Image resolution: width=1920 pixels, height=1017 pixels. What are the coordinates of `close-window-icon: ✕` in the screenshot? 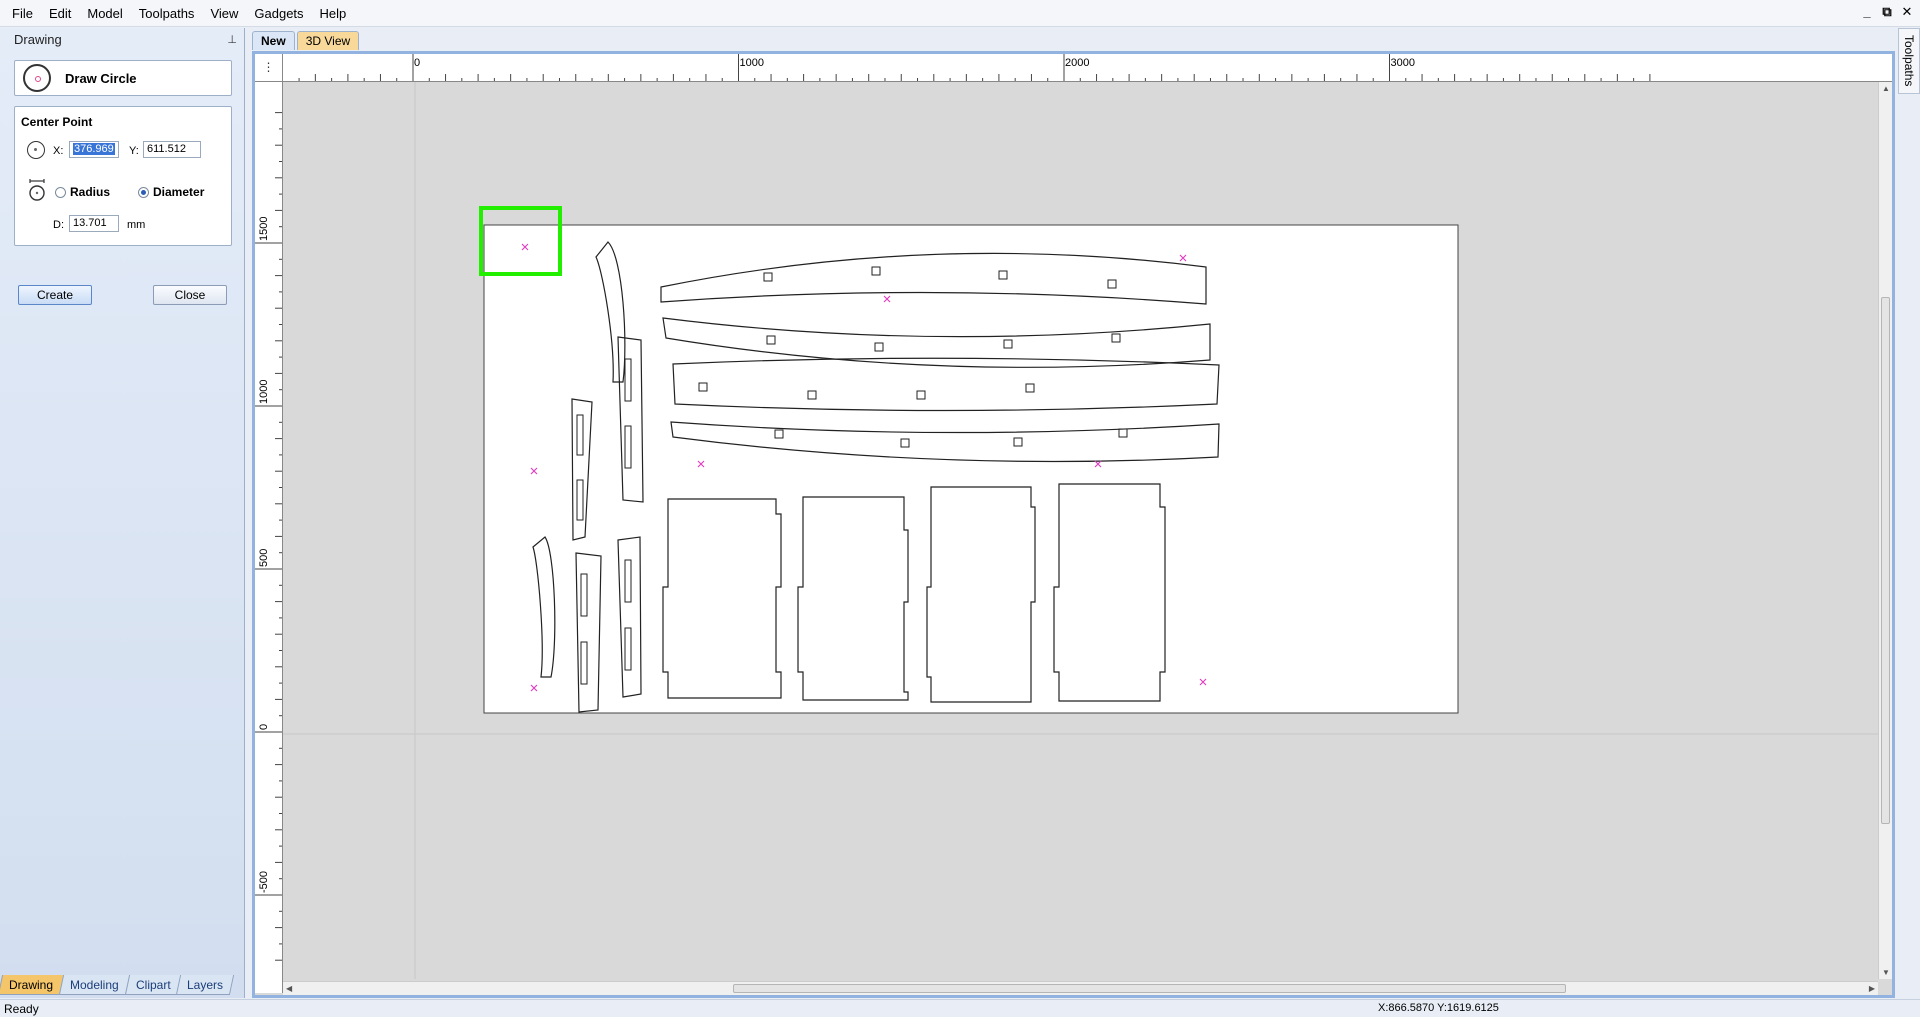 It's located at (1907, 12).